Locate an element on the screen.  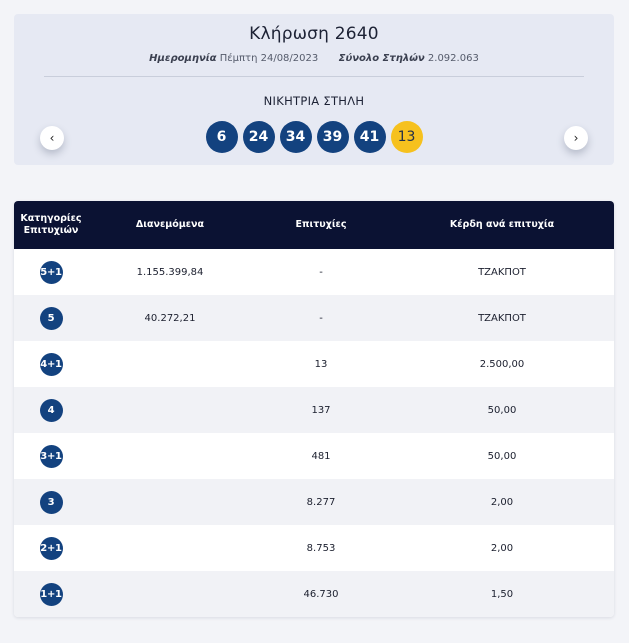
bonus-number: 13 is located at coordinates (406, 137).